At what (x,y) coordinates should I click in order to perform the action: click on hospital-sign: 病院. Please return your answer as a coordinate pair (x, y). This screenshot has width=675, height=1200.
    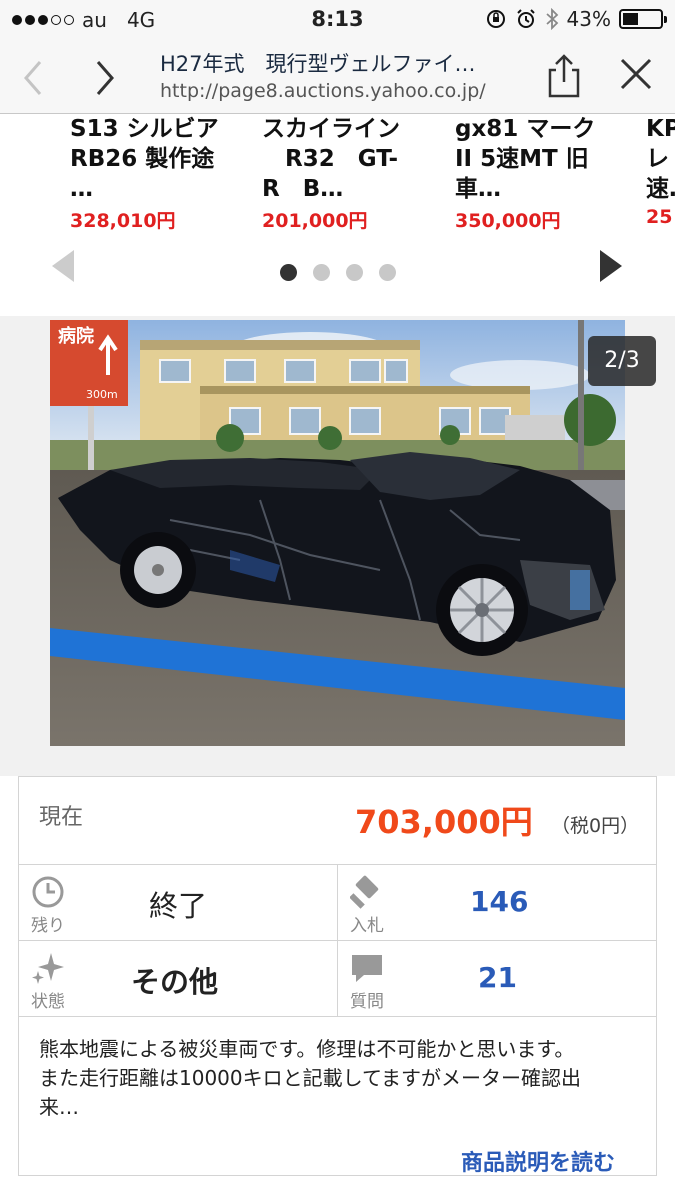
    Looking at the image, I should click on (76, 336).